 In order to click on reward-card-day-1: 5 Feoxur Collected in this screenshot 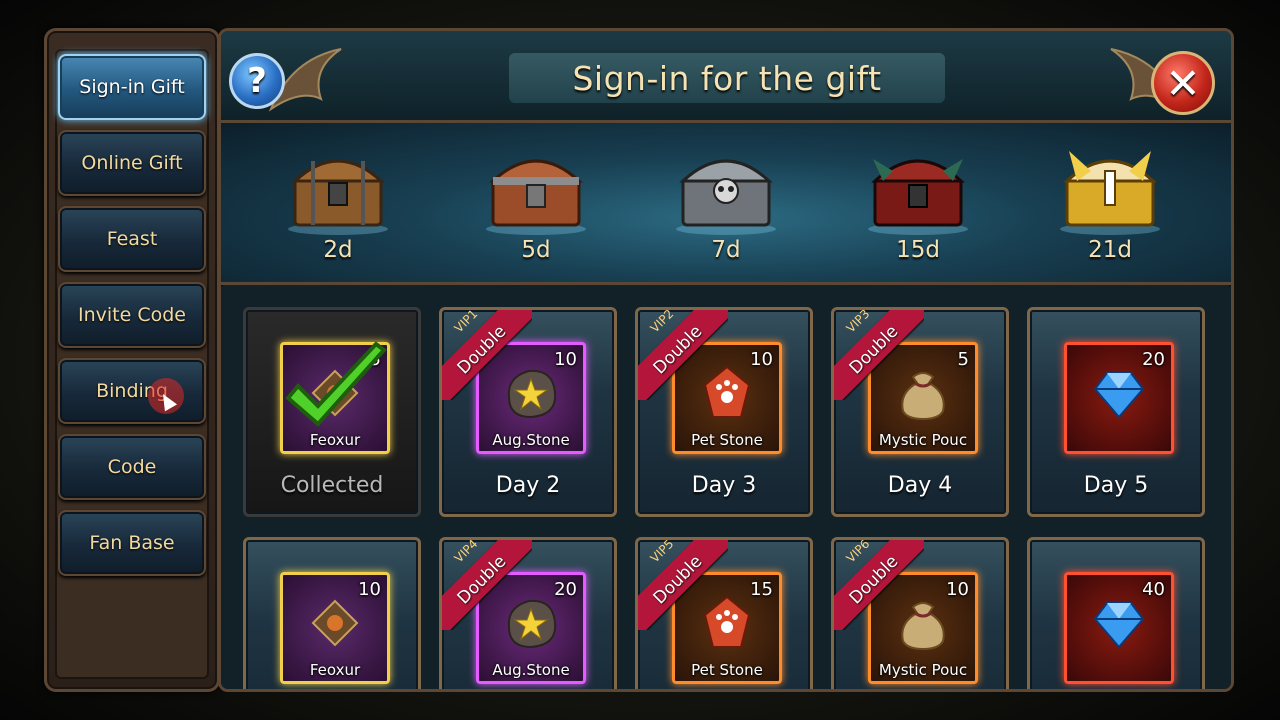, I will do `click(332, 412)`.